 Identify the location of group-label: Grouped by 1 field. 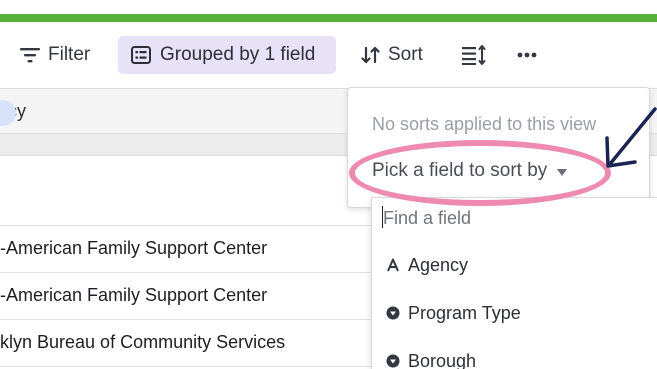
(238, 54).